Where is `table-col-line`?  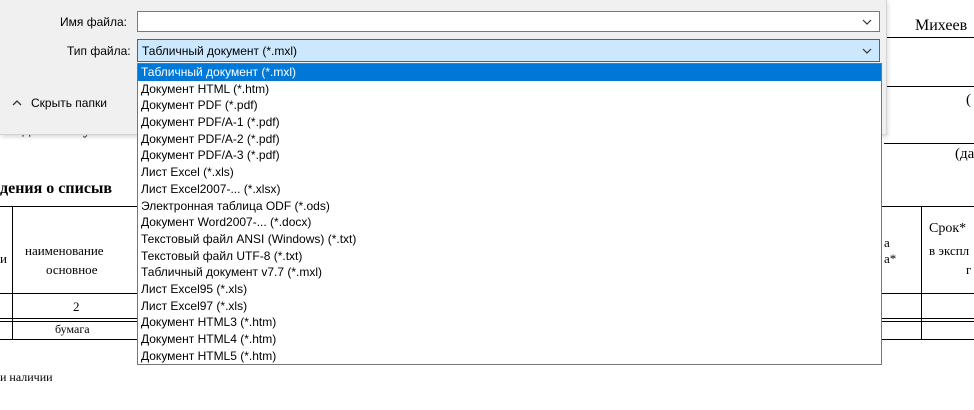
table-col-line is located at coordinates (12, 272).